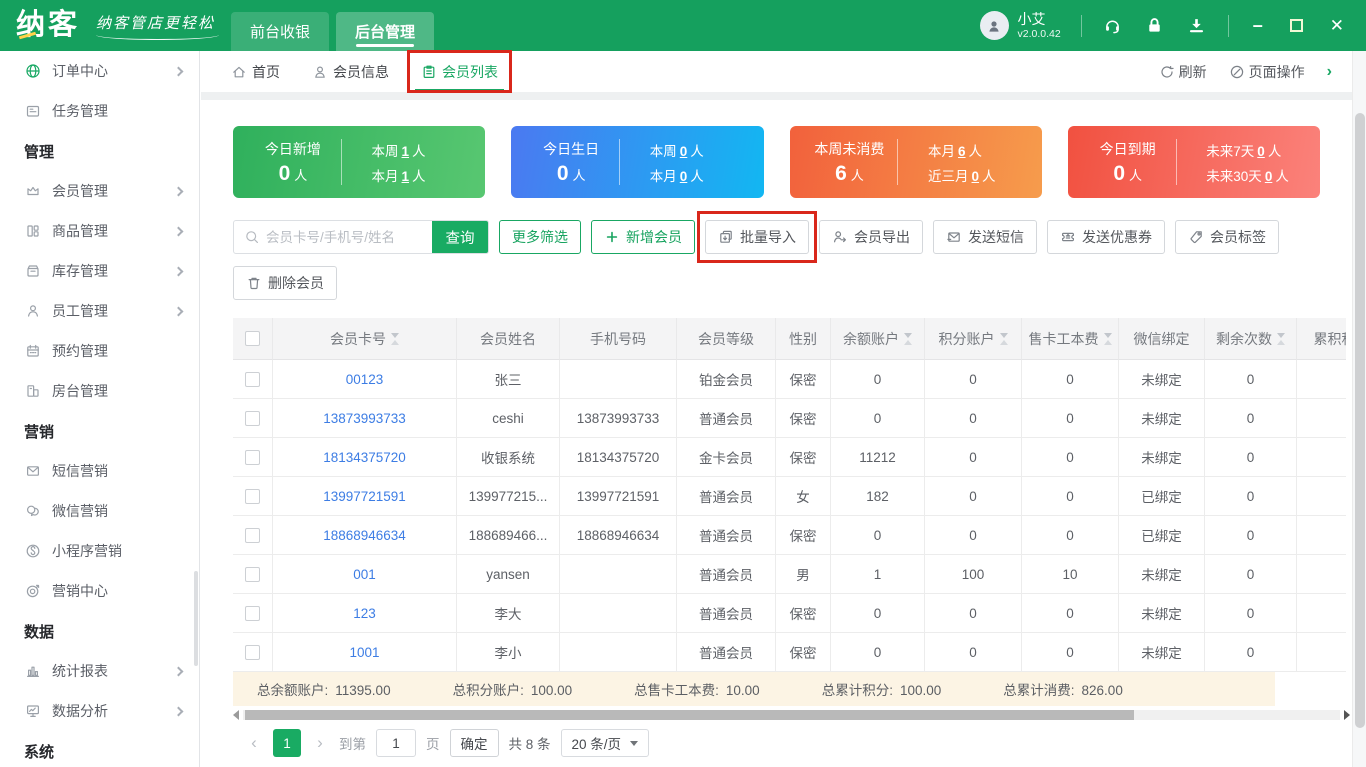  I want to click on sidebar-scrollbar, so click(196, 618).